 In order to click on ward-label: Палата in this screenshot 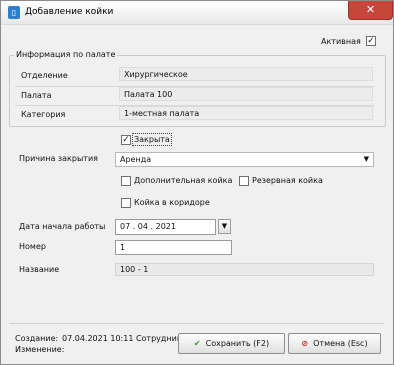, I will do `click(36, 95)`.